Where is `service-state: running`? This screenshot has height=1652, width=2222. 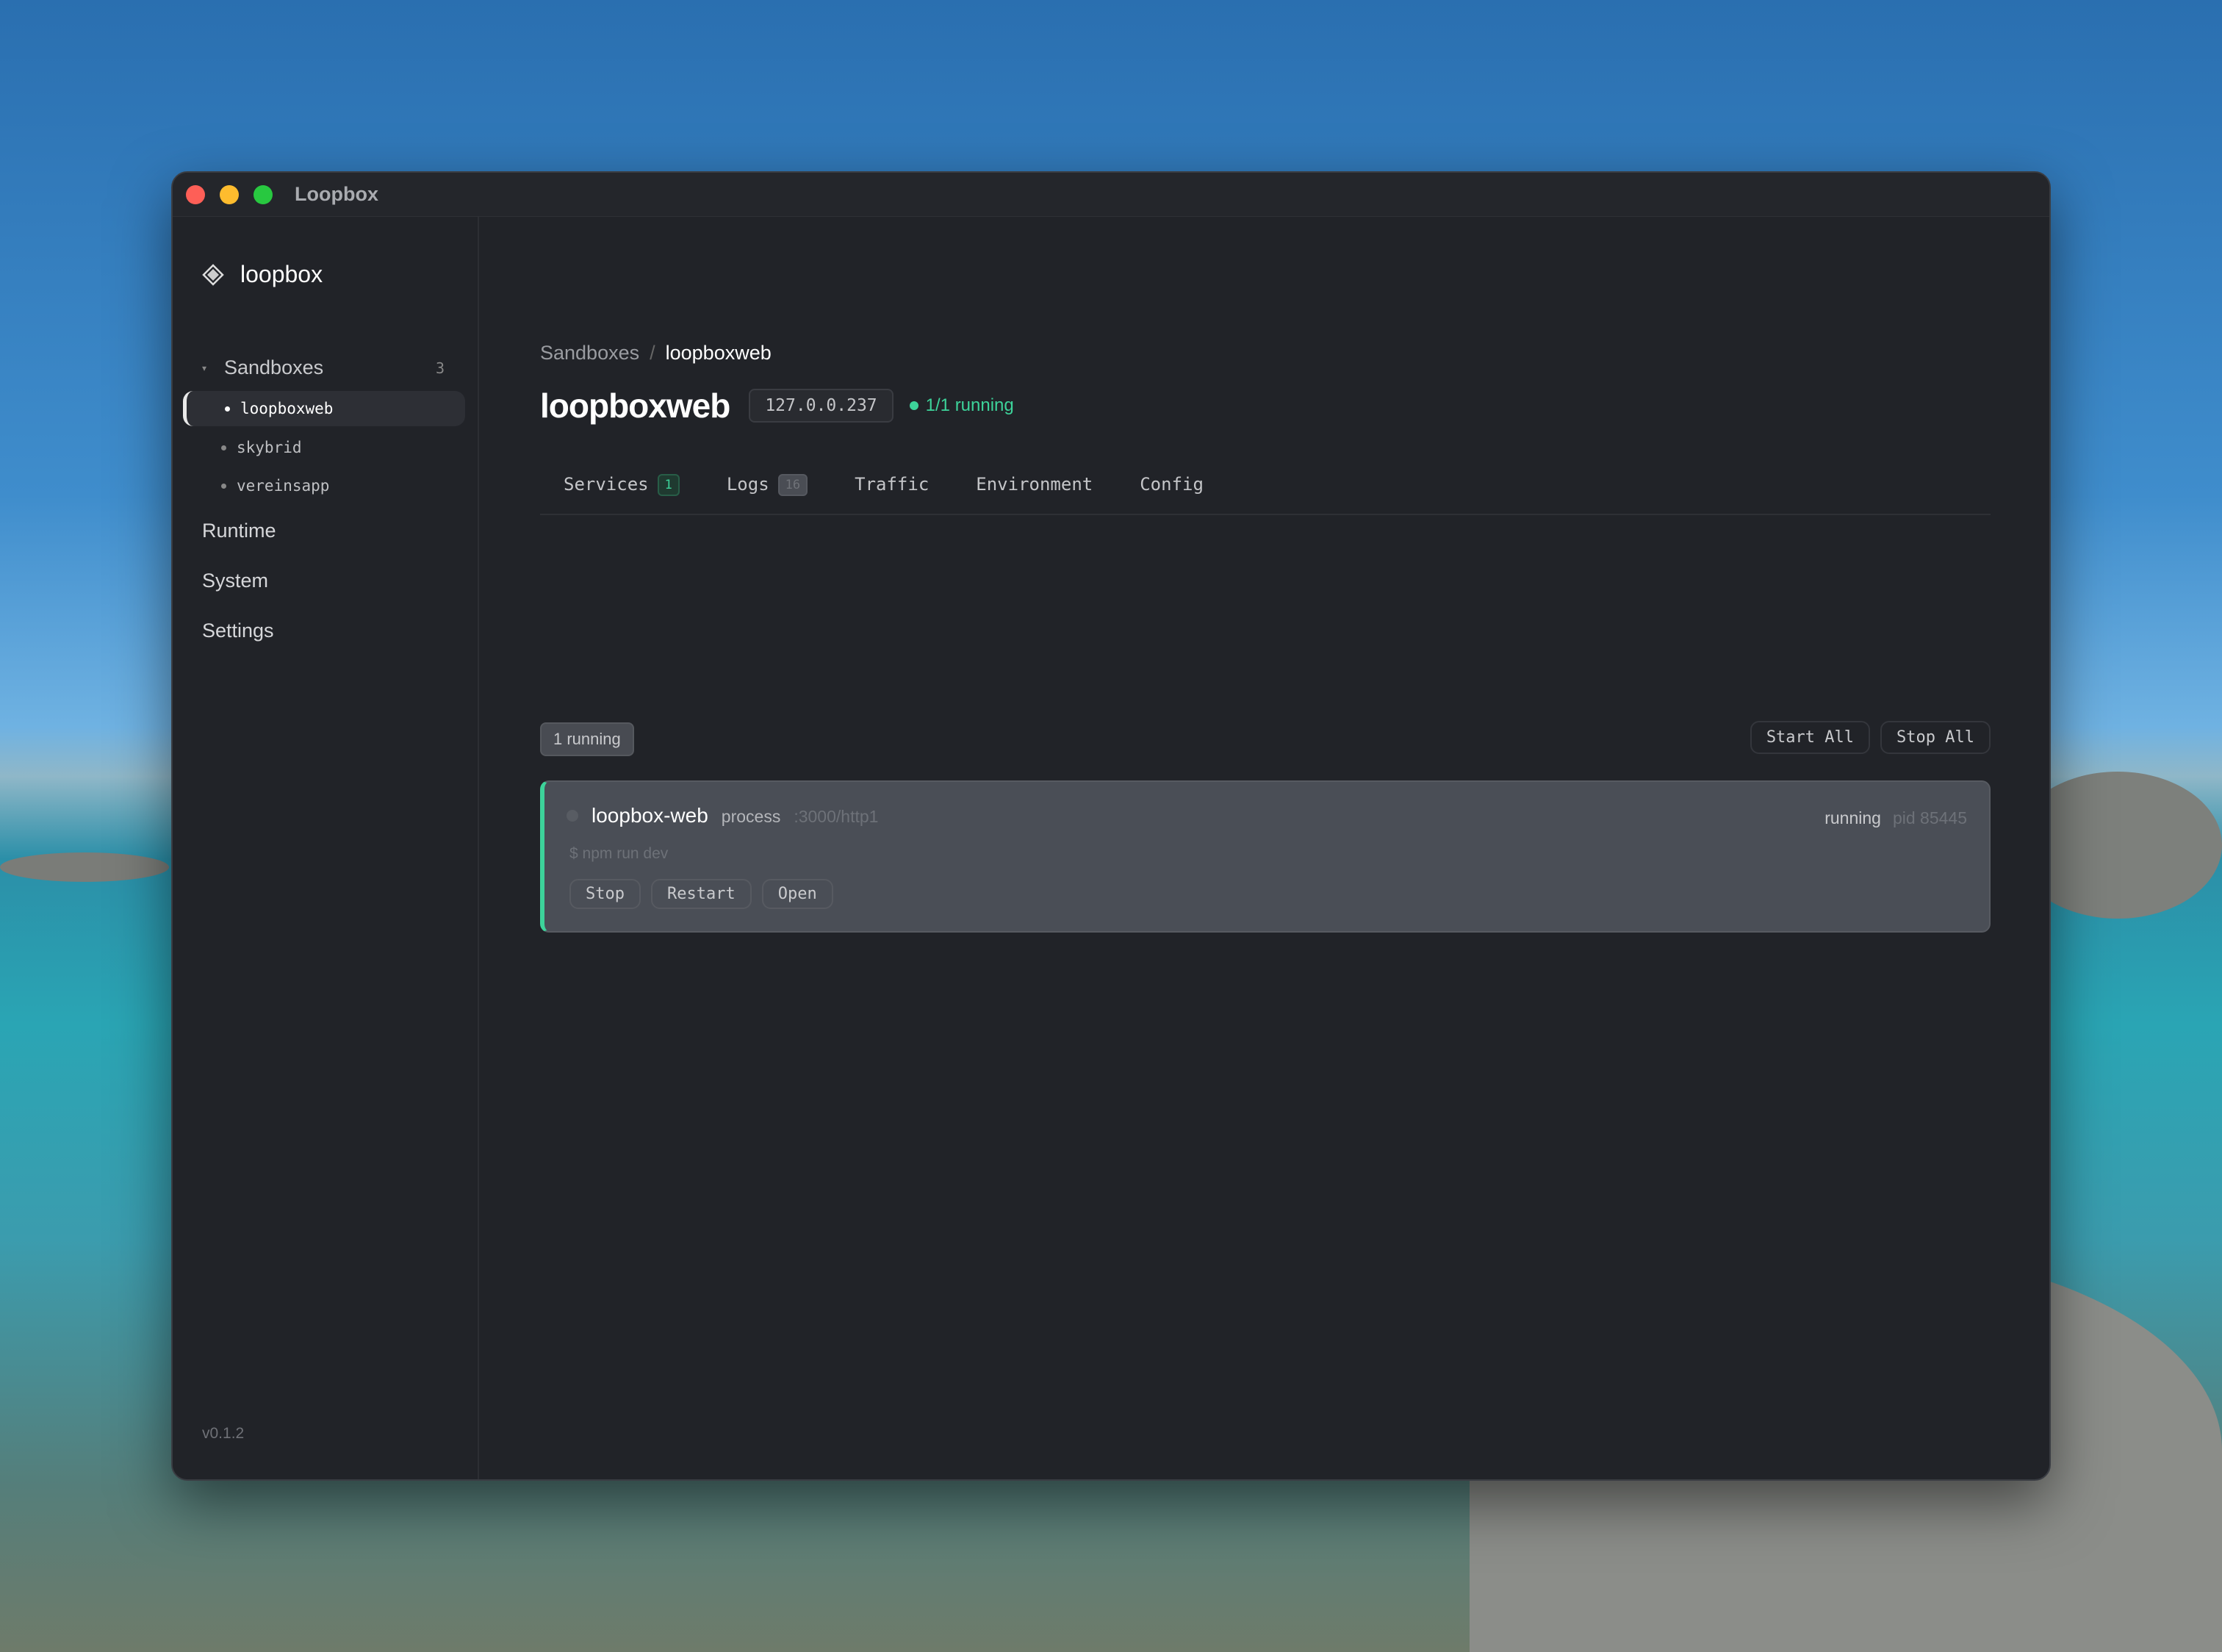
service-state: running is located at coordinates (1852, 817).